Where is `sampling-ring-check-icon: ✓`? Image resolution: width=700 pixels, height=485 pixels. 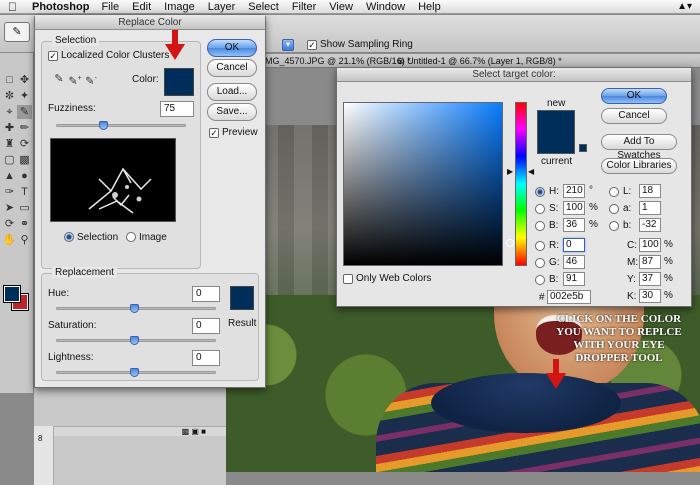
sampling-ring-check-icon: ✓ is located at coordinates (312, 44).